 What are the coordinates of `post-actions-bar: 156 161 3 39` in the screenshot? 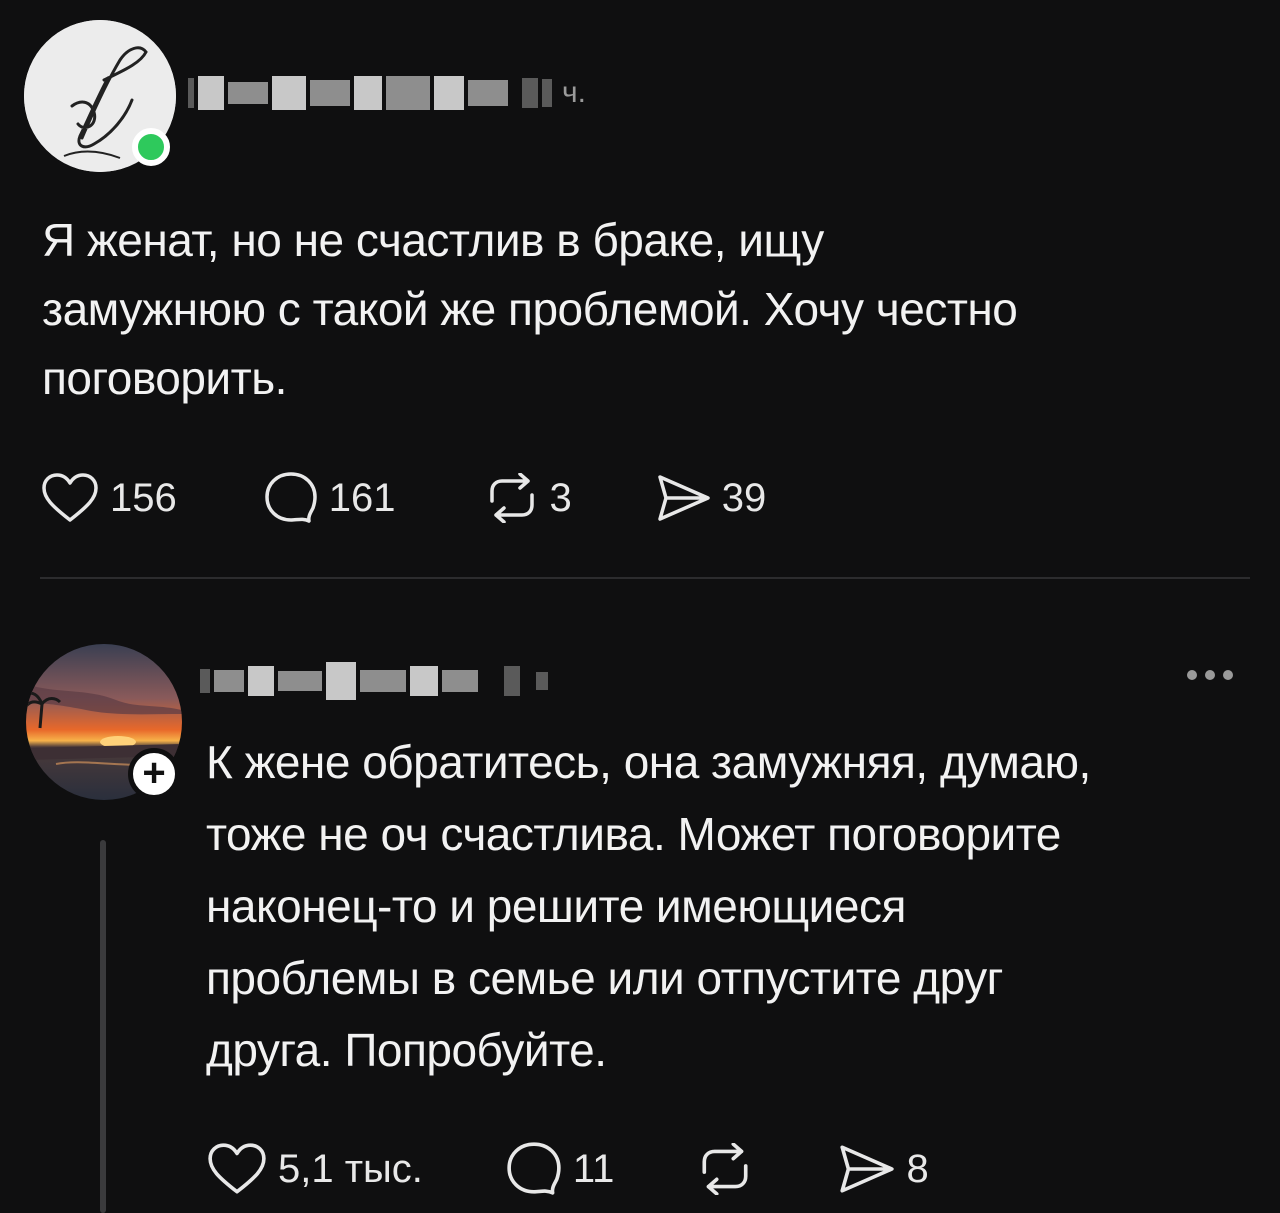 It's located at (403, 498).